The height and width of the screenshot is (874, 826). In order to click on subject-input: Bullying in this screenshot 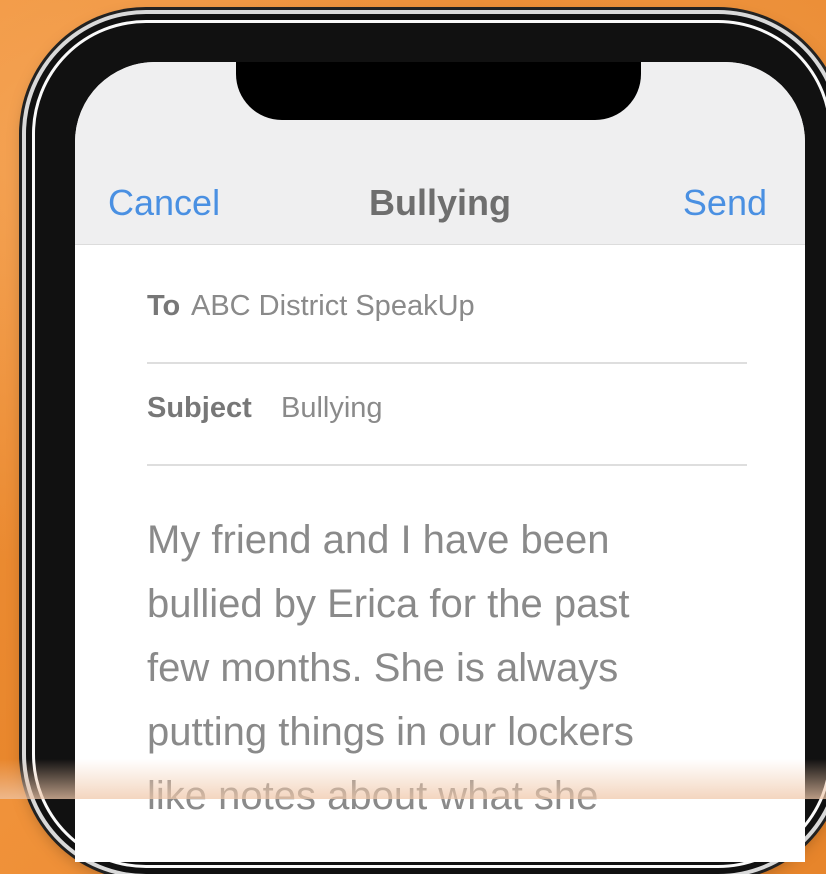, I will do `click(332, 408)`.